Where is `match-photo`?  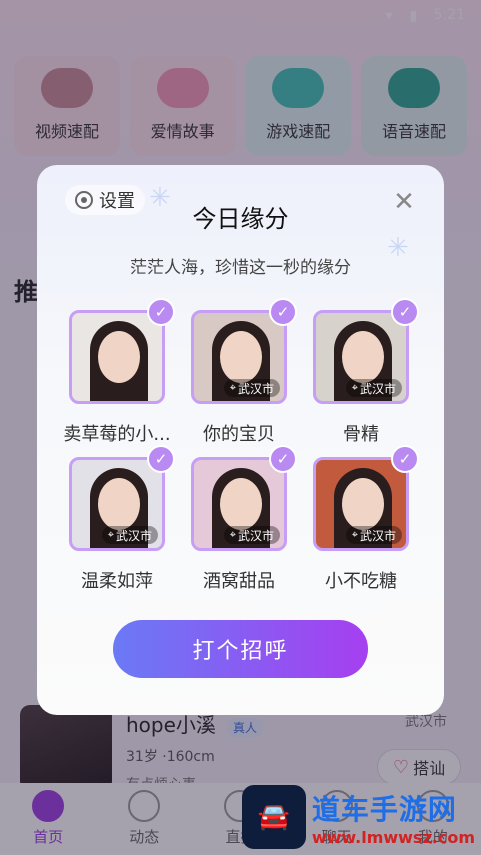
match-photo is located at coordinates (117, 357).